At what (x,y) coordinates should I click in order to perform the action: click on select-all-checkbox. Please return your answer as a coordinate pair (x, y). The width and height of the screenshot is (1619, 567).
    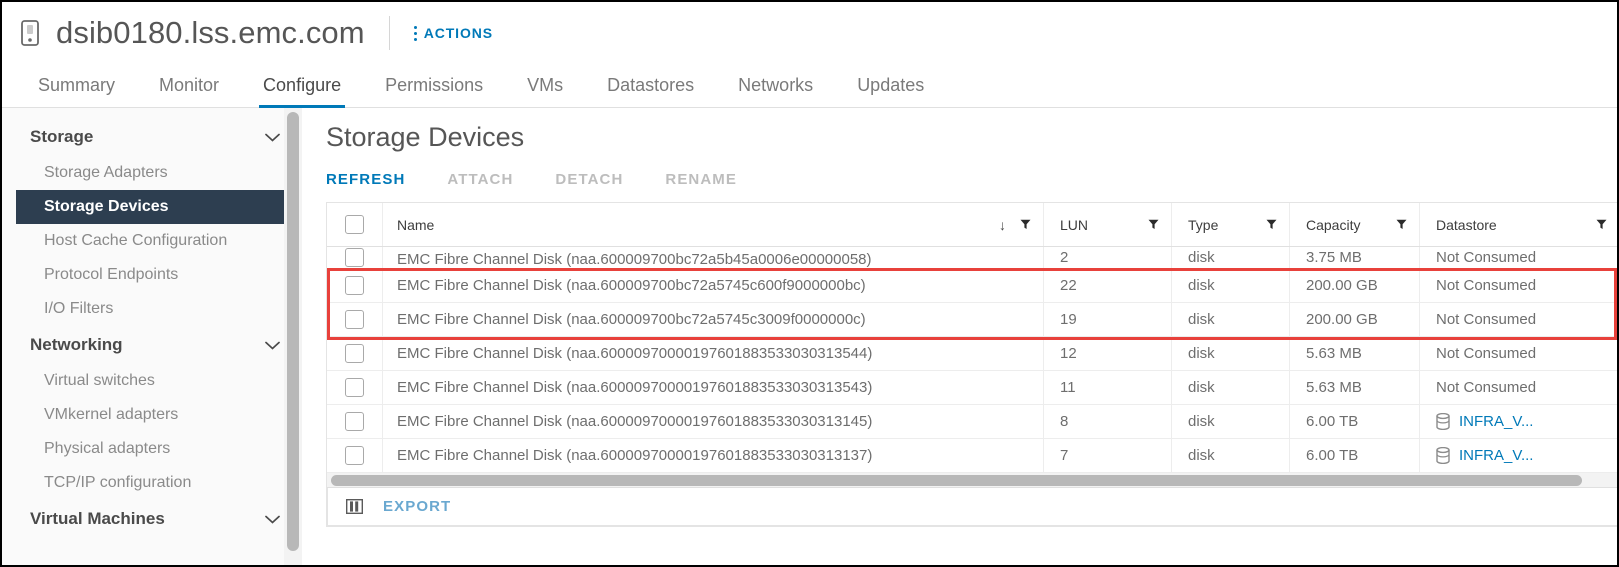
    Looking at the image, I should click on (354, 224).